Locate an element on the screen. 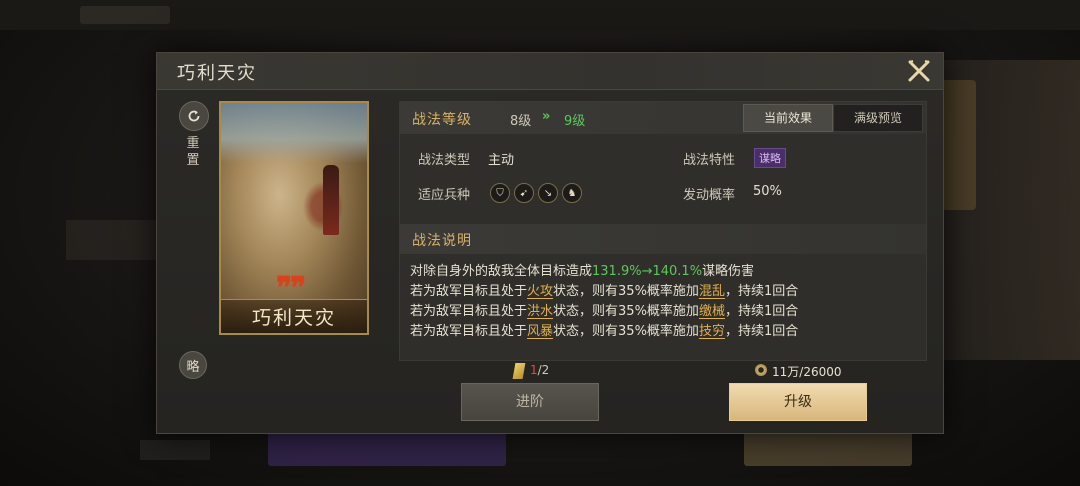  background-top-bar is located at coordinates (540, 15).